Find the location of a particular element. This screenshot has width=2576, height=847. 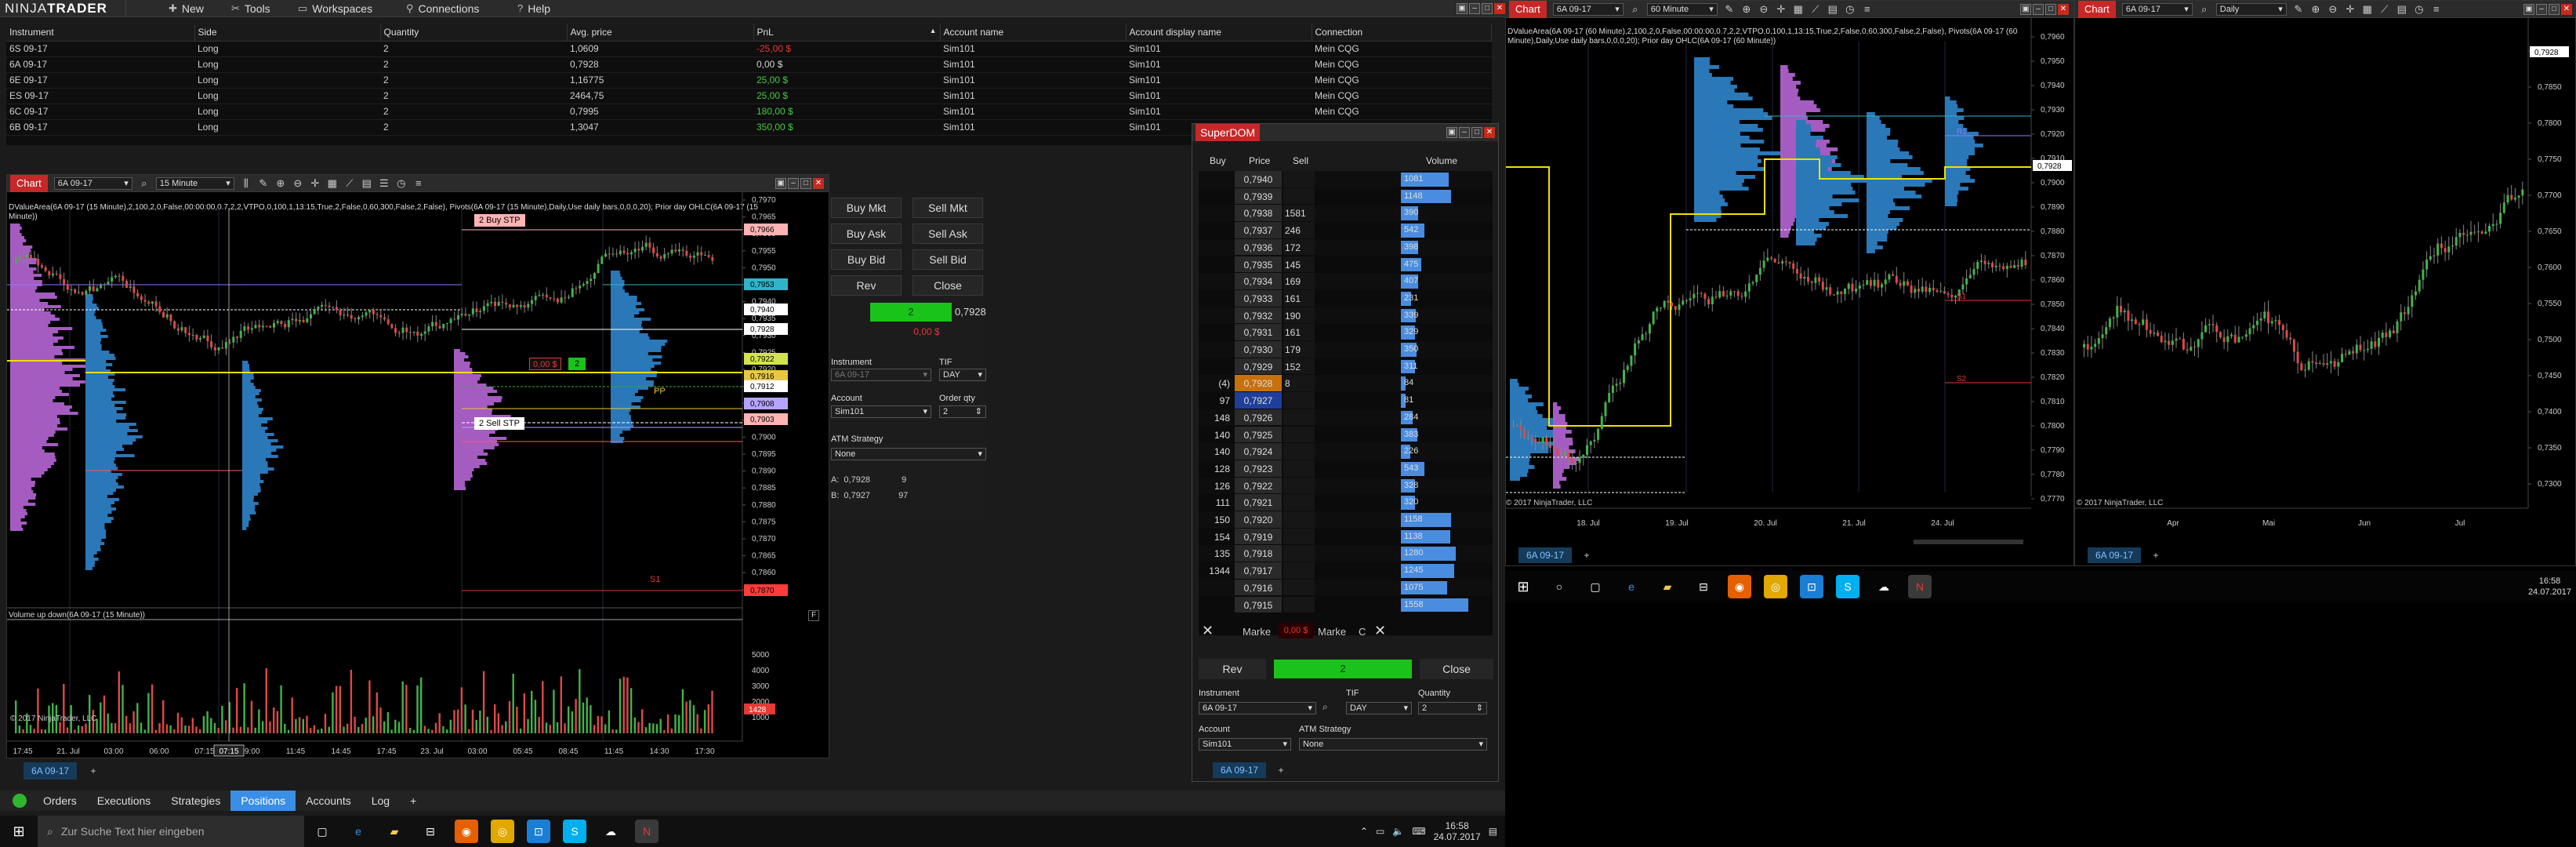

dom-row: 0,7935 145 475 is located at coordinates (1346, 265).